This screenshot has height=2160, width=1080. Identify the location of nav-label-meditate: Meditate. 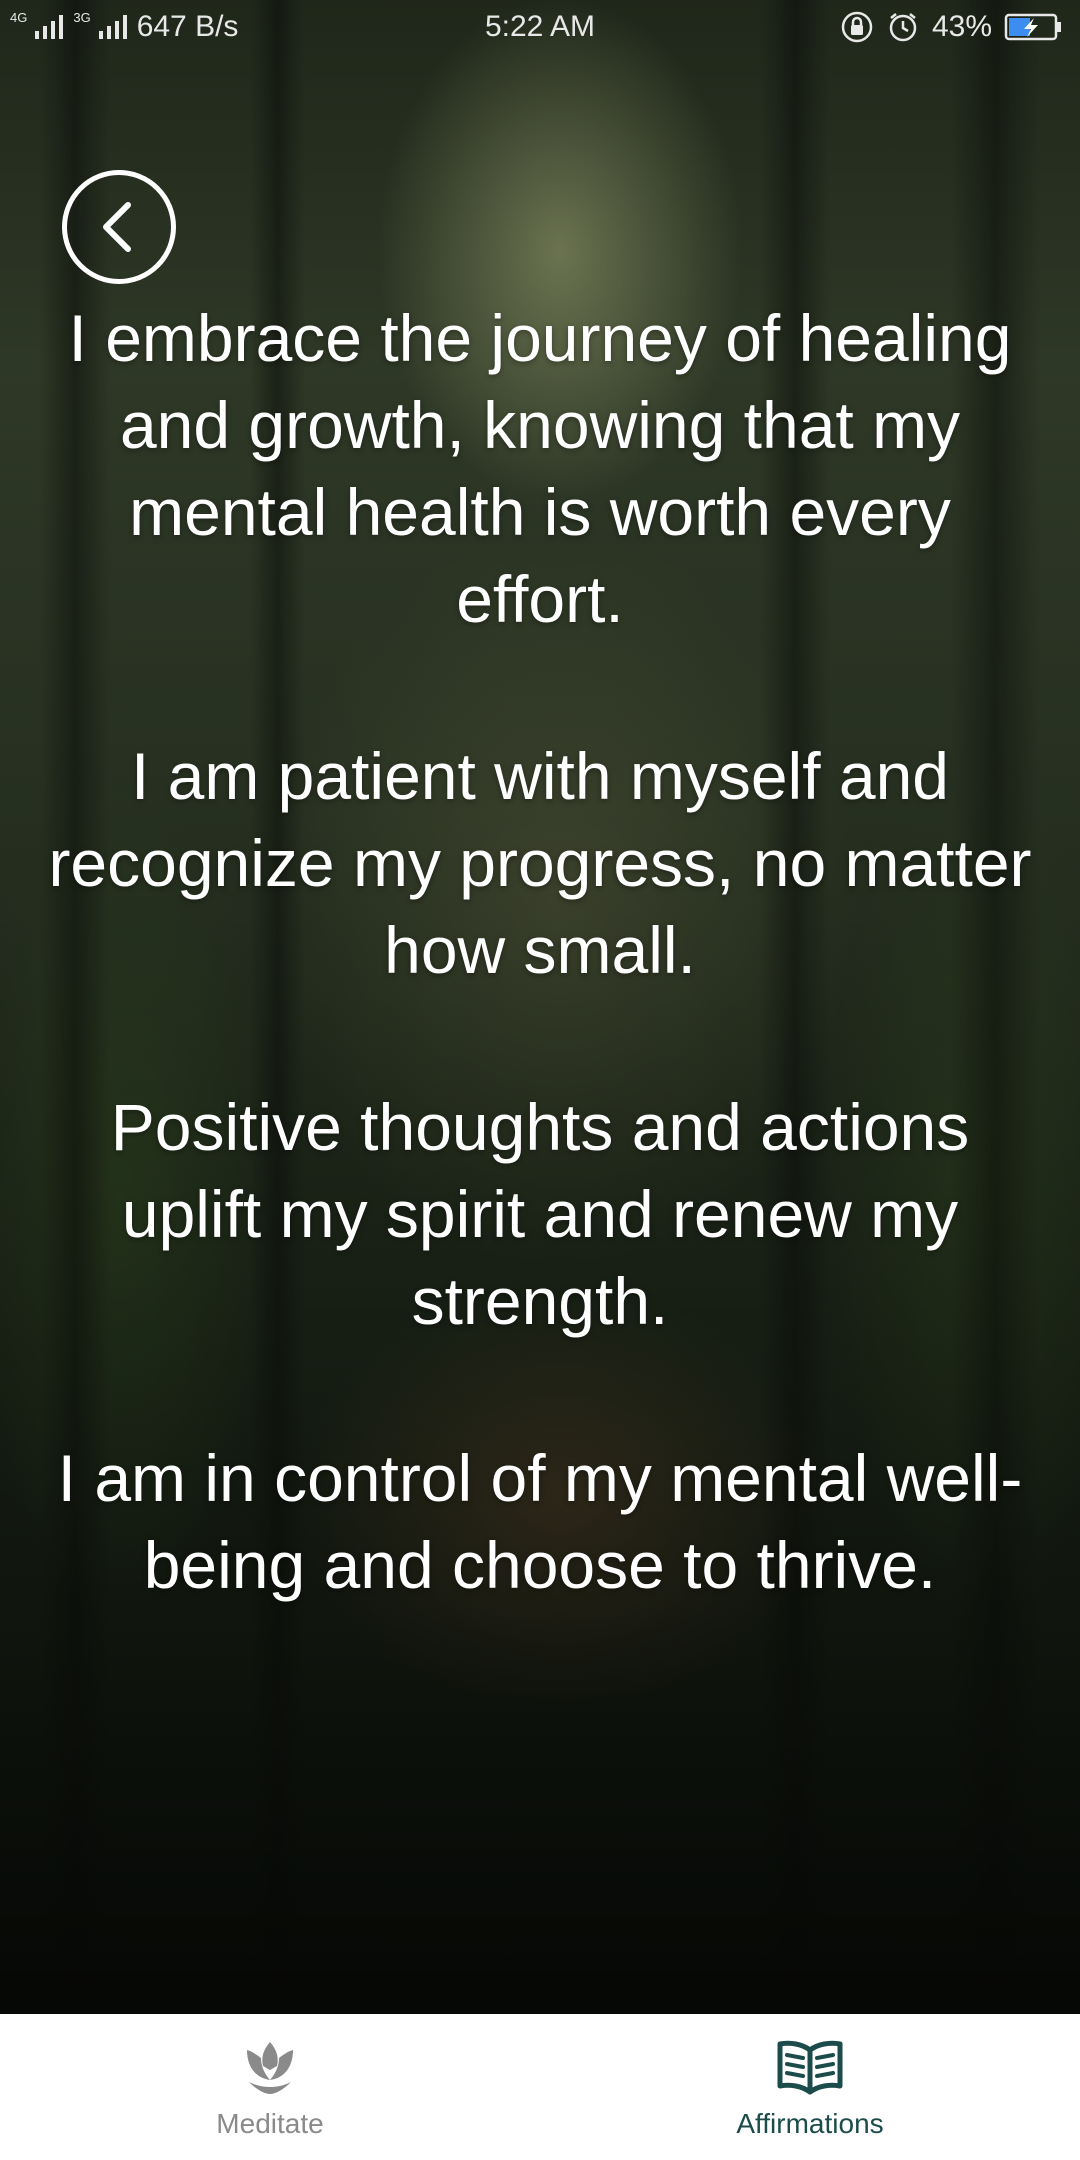
(270, 2123).